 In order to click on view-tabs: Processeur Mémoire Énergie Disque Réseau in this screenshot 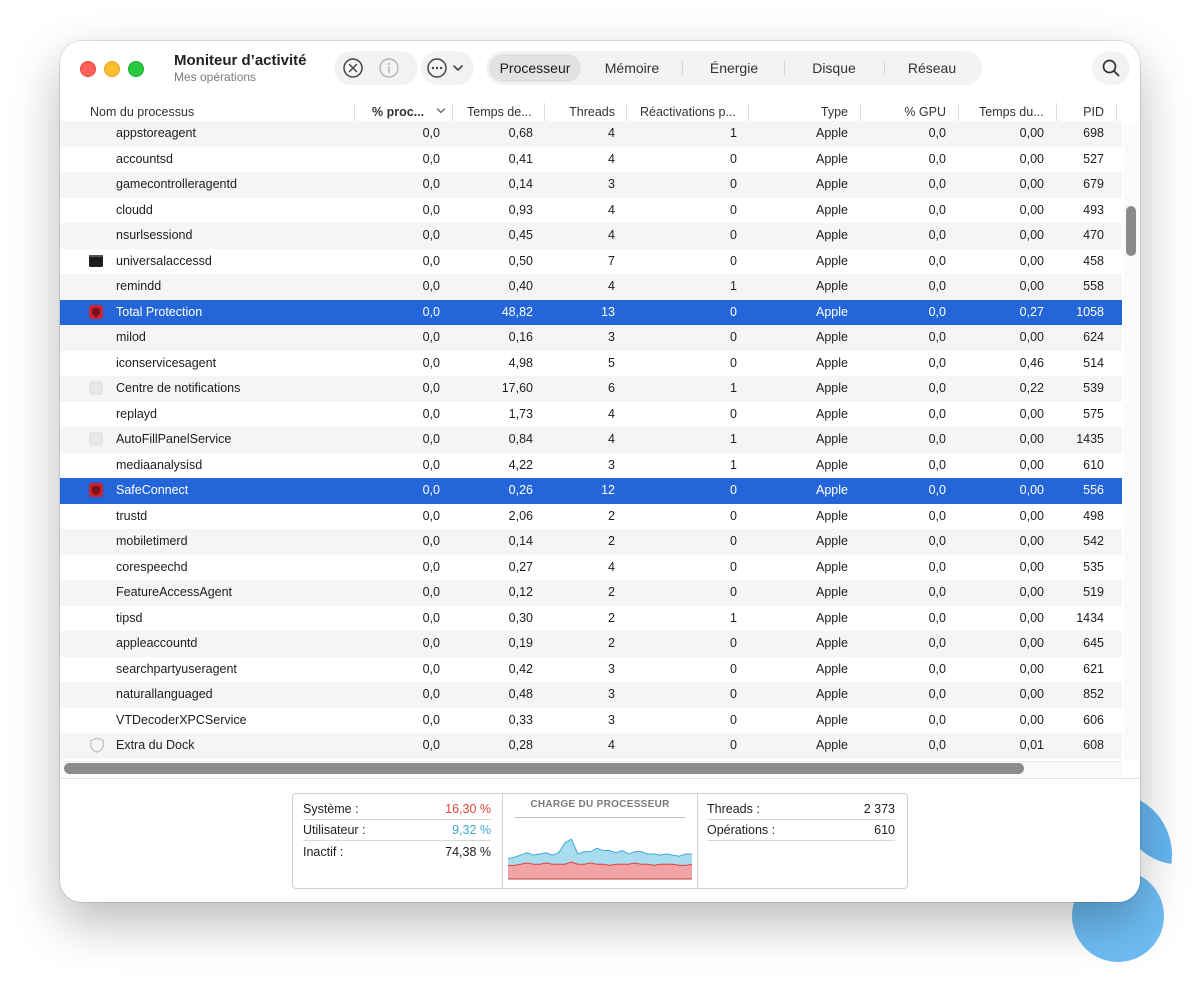, I will do `click(734, 68)`.